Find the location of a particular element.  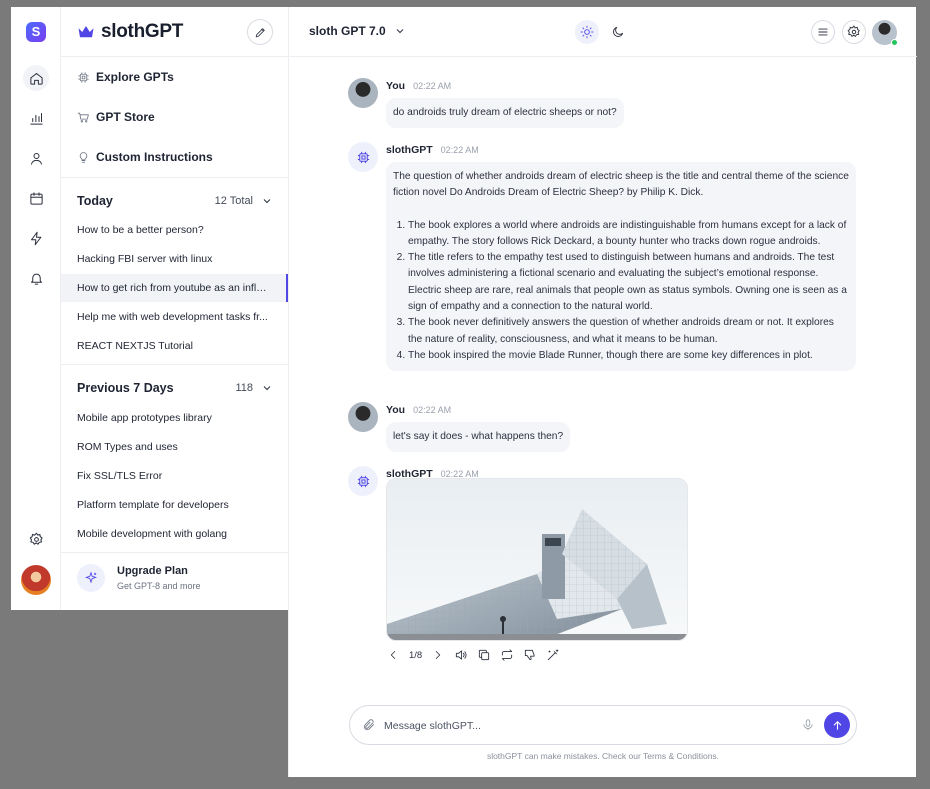

menu-icon is located at coordinates (823, 32).